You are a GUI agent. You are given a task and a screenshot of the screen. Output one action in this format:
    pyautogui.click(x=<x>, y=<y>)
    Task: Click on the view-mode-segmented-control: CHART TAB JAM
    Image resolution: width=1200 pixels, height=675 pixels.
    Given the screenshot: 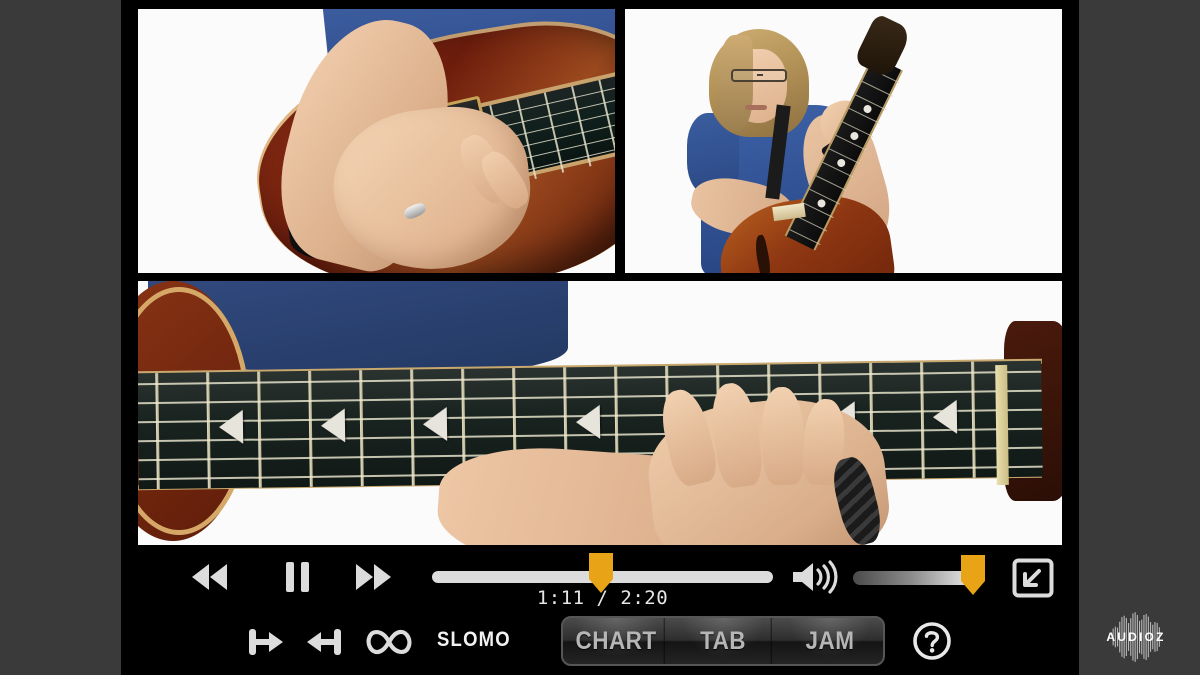 What is the action you would take?
    pyautogui.click(x=723, y=641)
    